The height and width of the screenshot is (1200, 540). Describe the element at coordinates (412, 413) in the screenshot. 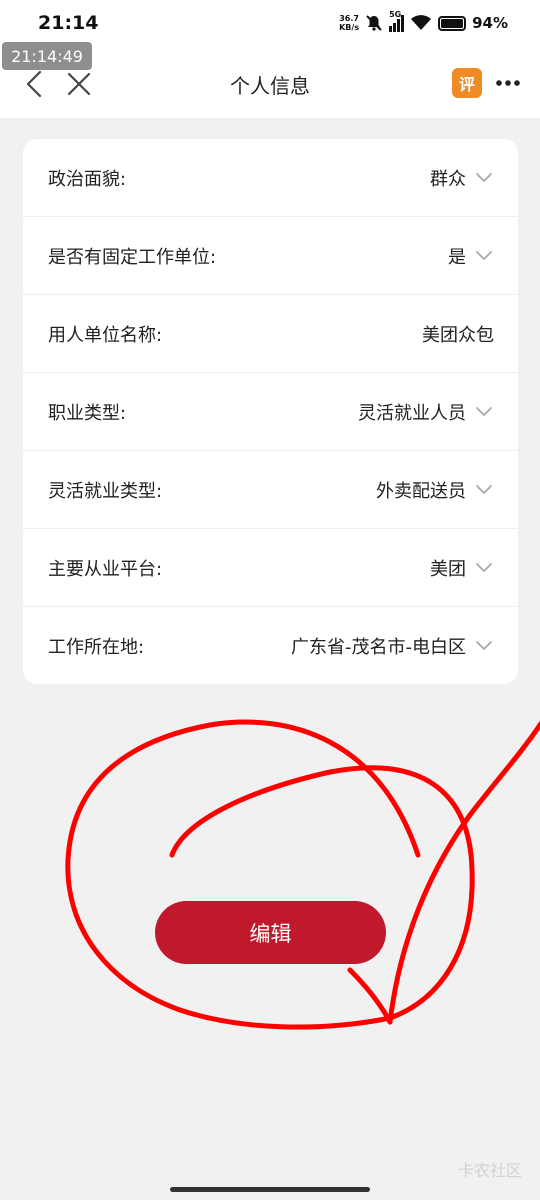

I see `row-value: 灵活就业人员` at that location.